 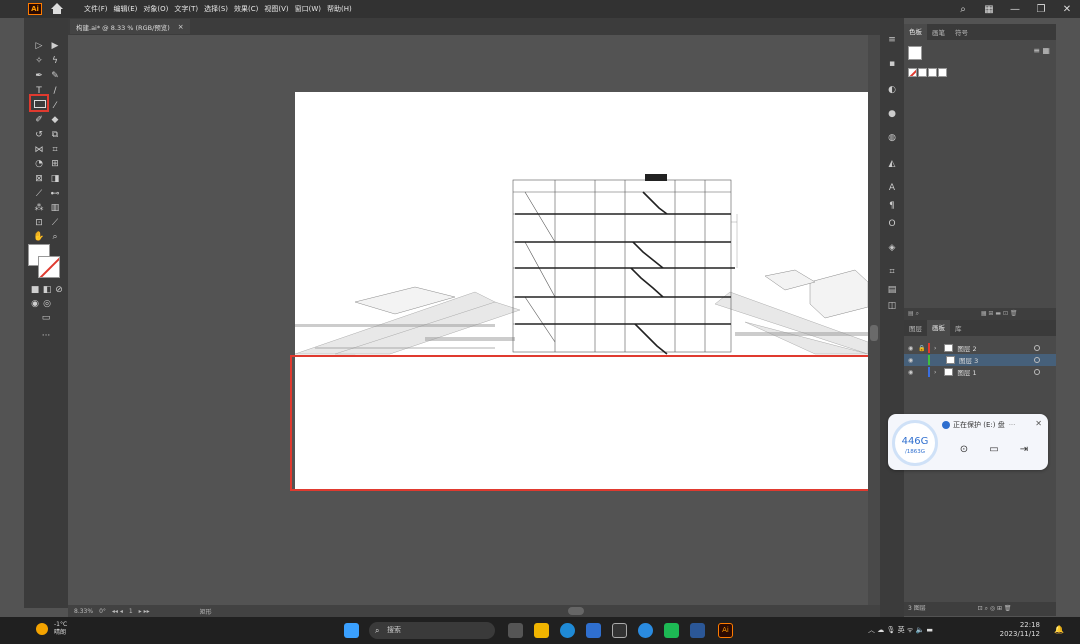 What do you see at coordinates (541, 630) in the screenshot?
I see `file-explorer-icon` at bounding box center [541, 630].